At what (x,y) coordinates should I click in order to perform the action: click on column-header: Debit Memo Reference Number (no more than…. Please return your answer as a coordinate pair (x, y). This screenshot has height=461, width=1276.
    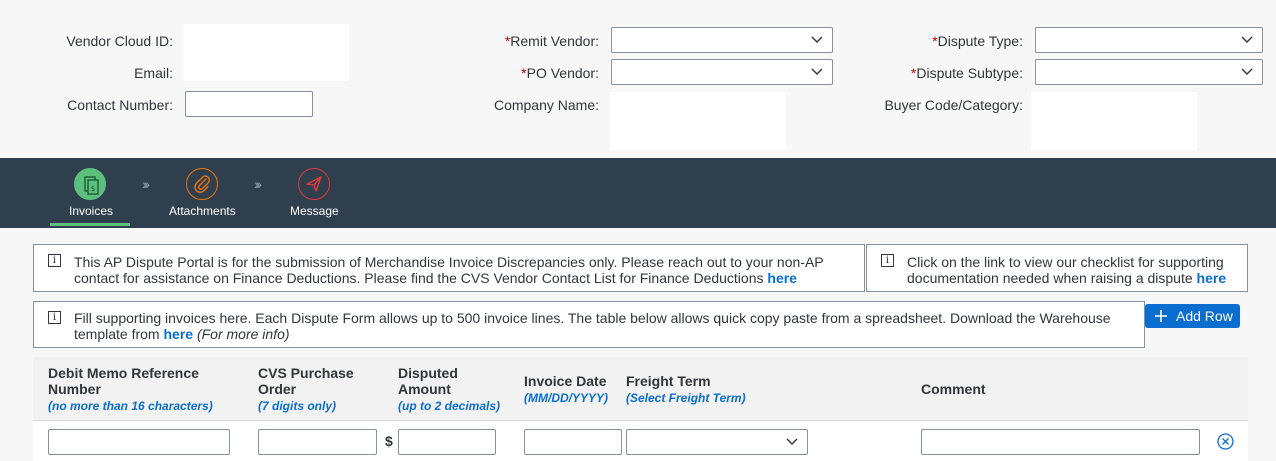
    Looking at the image, I should click on (145, 389).